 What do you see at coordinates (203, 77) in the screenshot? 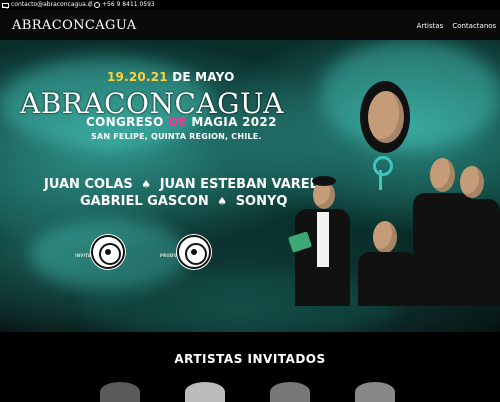
I see `event-date-month: DE MAYO` at bounding box center [203, 77].